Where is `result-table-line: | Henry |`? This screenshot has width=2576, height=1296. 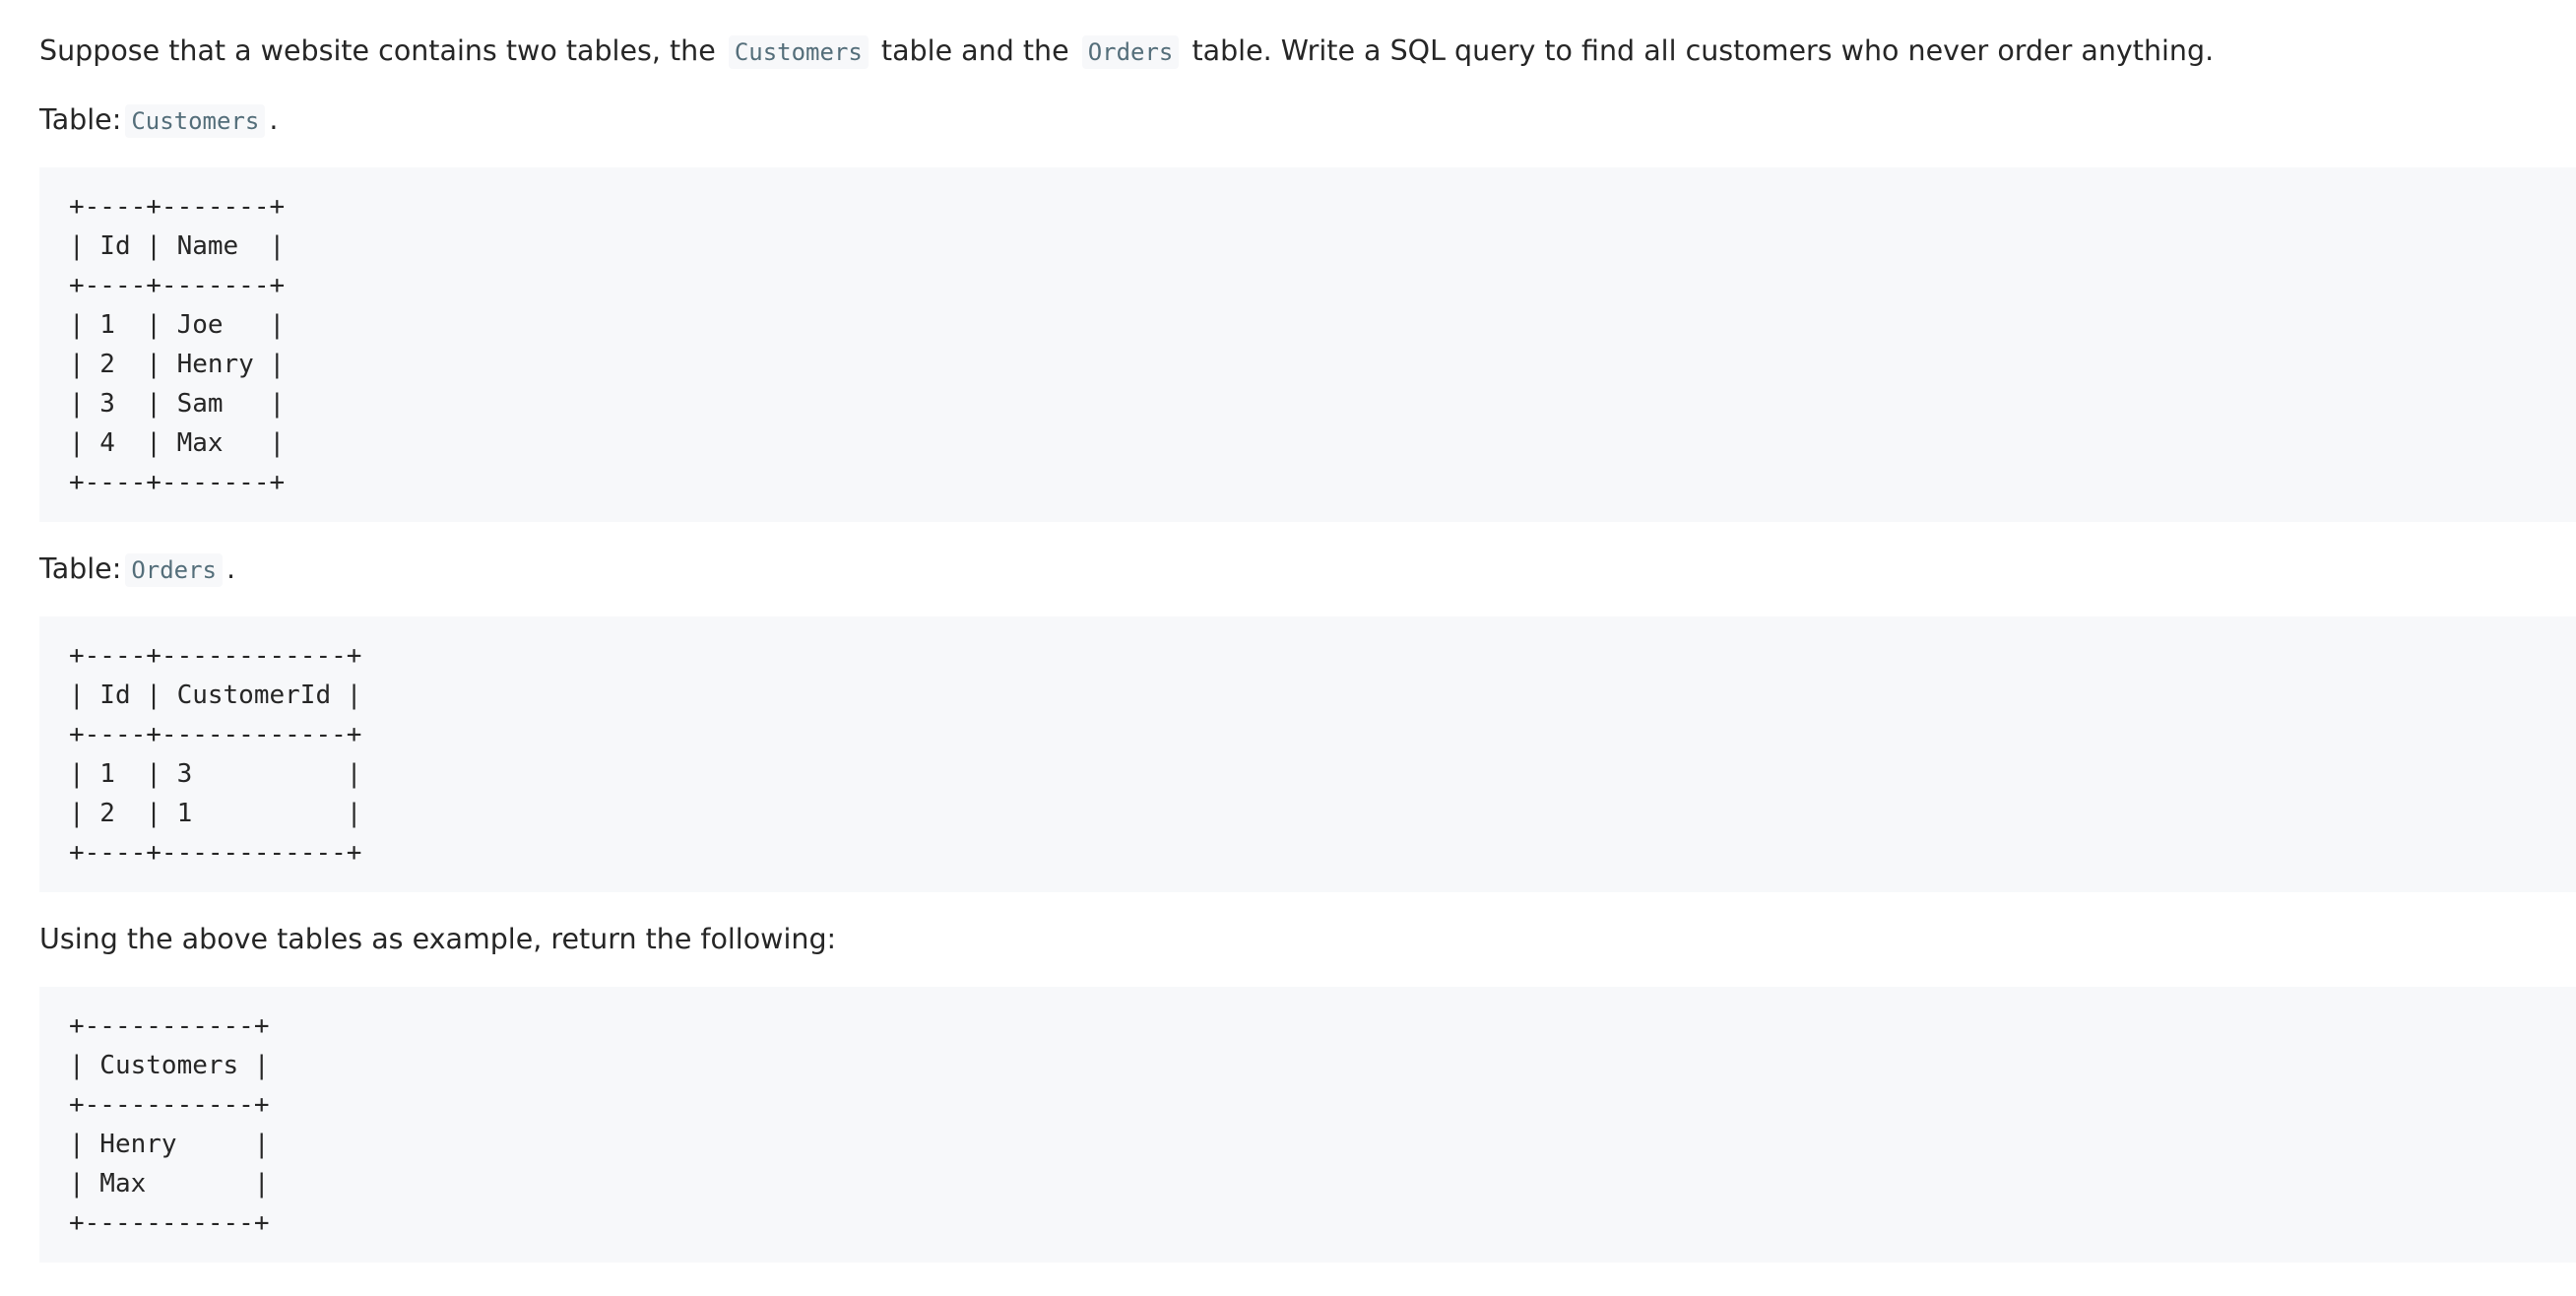 result-table-line: | Henry | is located at coordinates (169, 1145).